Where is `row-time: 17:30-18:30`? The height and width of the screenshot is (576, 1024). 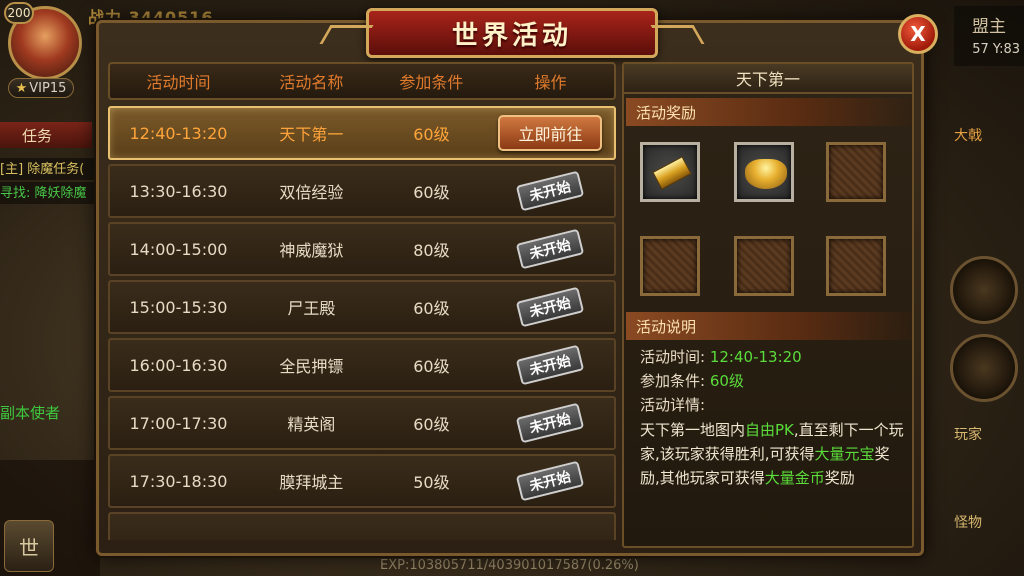
row-time: 17:30-18:30 is located at coordinates (178, 481).